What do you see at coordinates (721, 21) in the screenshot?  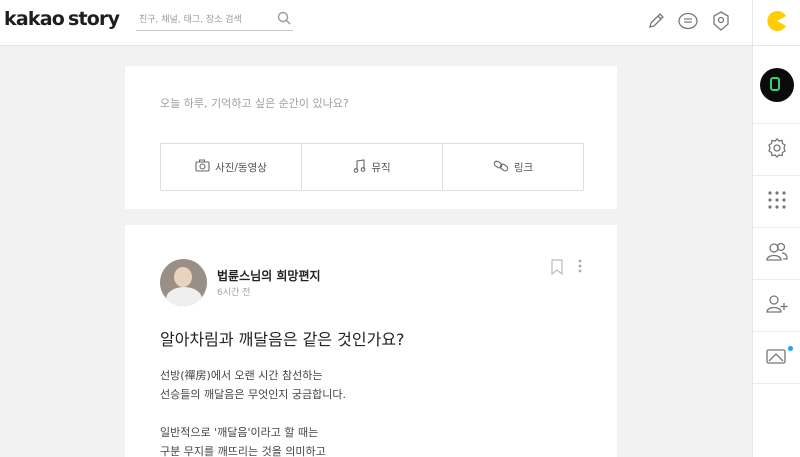 I see `location-pin-icon` at bounding box center [721, 21].